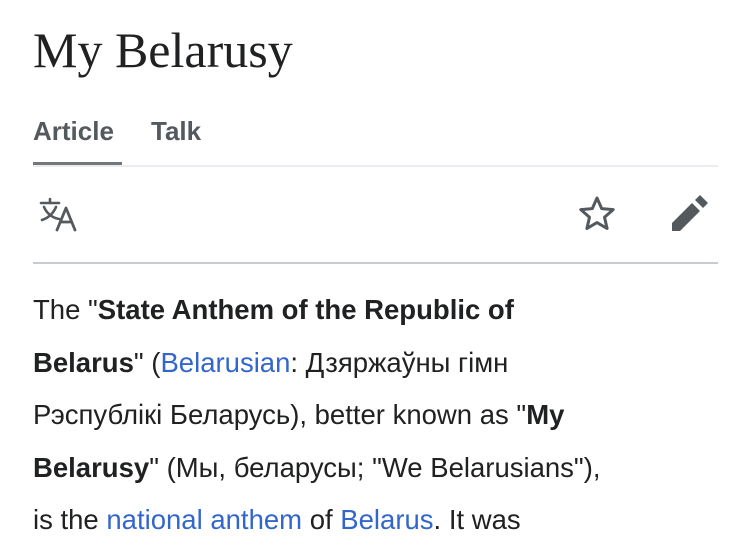  Describe the element at coordinates (321, 520) in the screenshot. I see `article-text: of` at that location.